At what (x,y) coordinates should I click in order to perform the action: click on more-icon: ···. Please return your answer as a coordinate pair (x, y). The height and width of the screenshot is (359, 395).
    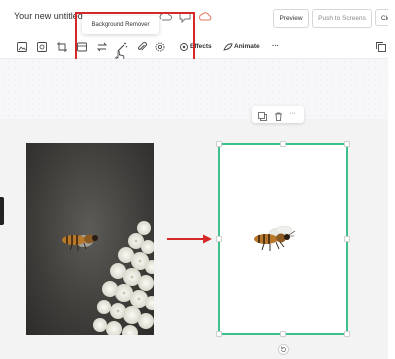
    Looking at the image, I should click on (294, 114).